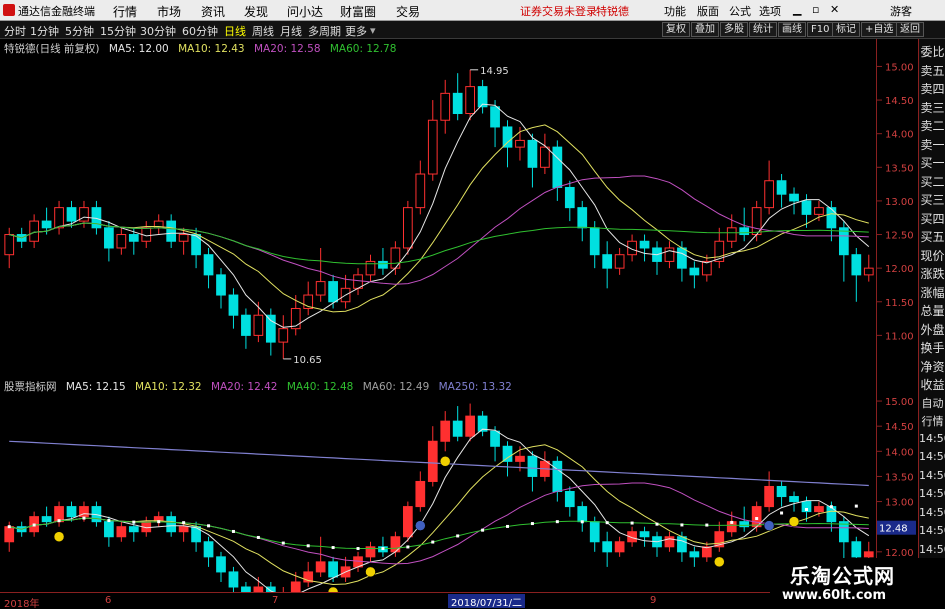  Describe the element at coordinates (932, 125) in the screenshot. I see `side-tab-item: 卖二` at that location.